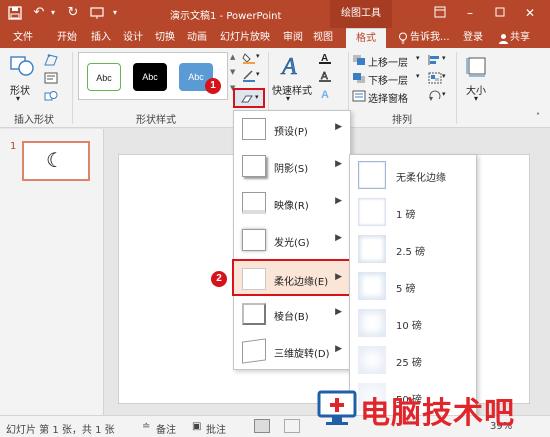 Image resolution: width=550 pixels, height=437 pixels. I want to click on bevel-icon, so click(254, 314).